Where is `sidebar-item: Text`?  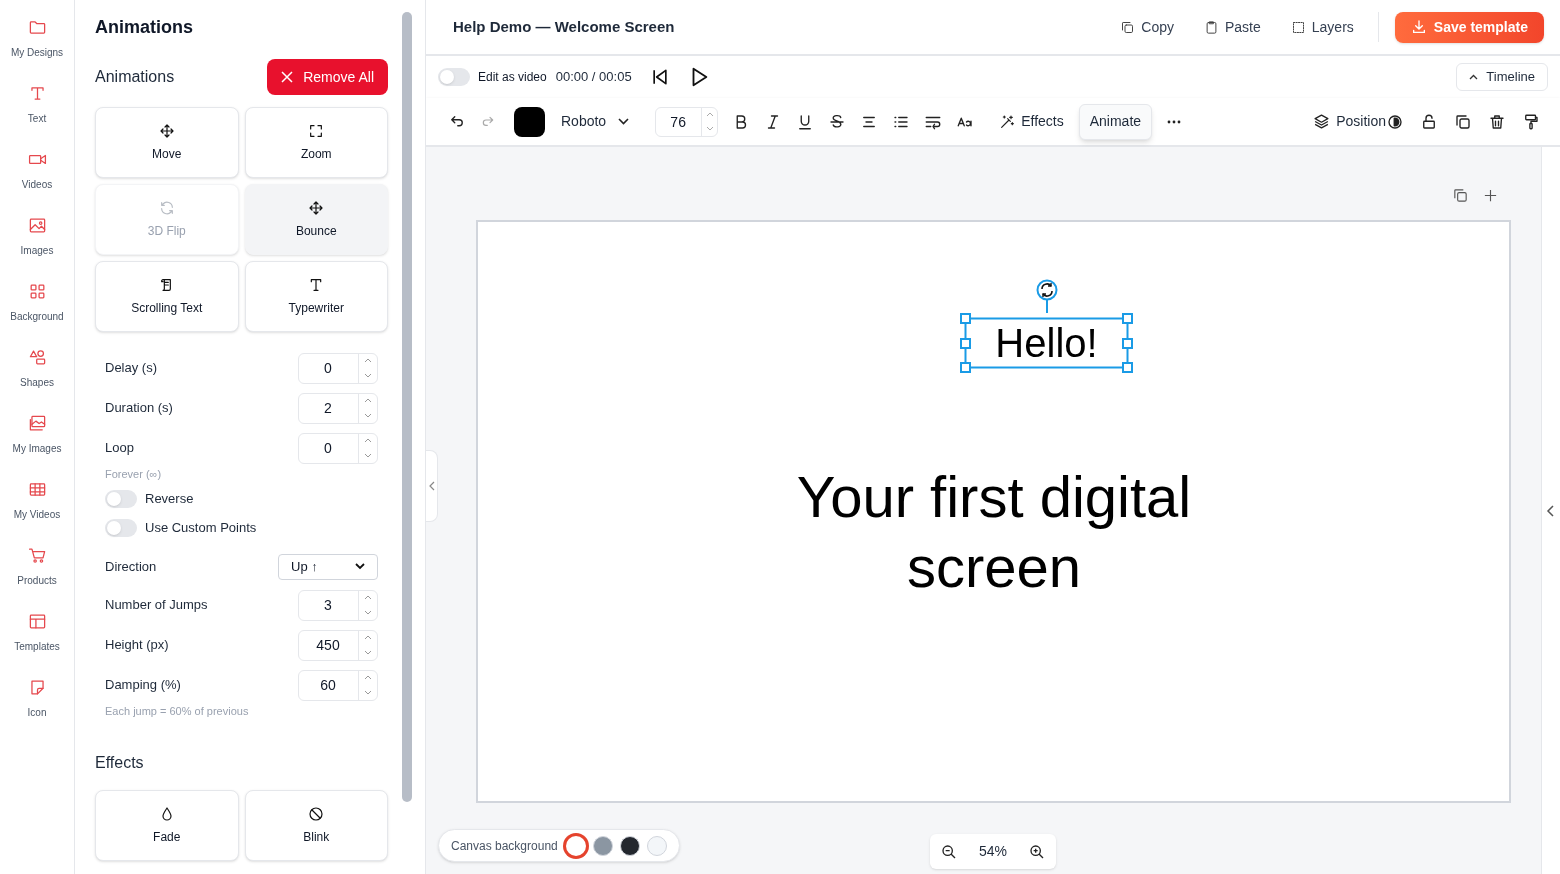
sidebar-item: Text is located at coordinates (37, 117).